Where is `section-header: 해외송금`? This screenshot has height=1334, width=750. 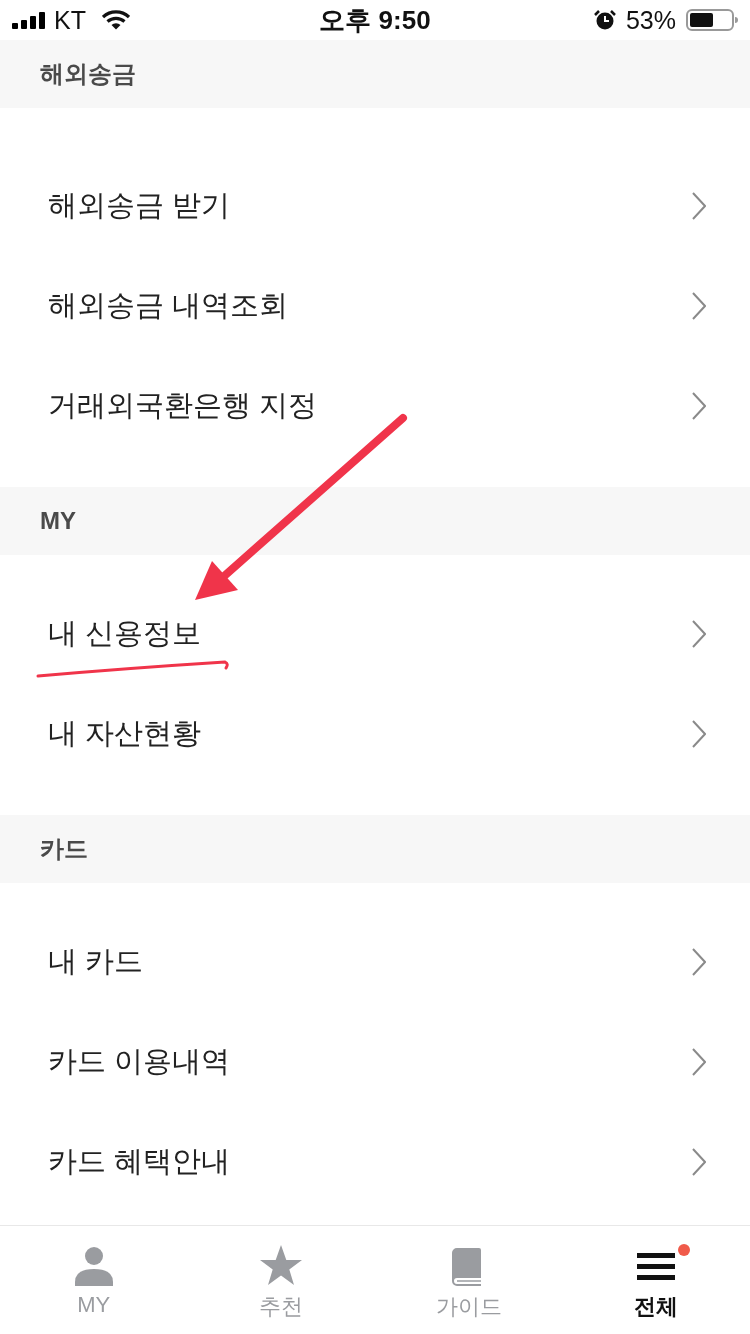
section-header: 해외송금 is located at coordinates (375, 74).